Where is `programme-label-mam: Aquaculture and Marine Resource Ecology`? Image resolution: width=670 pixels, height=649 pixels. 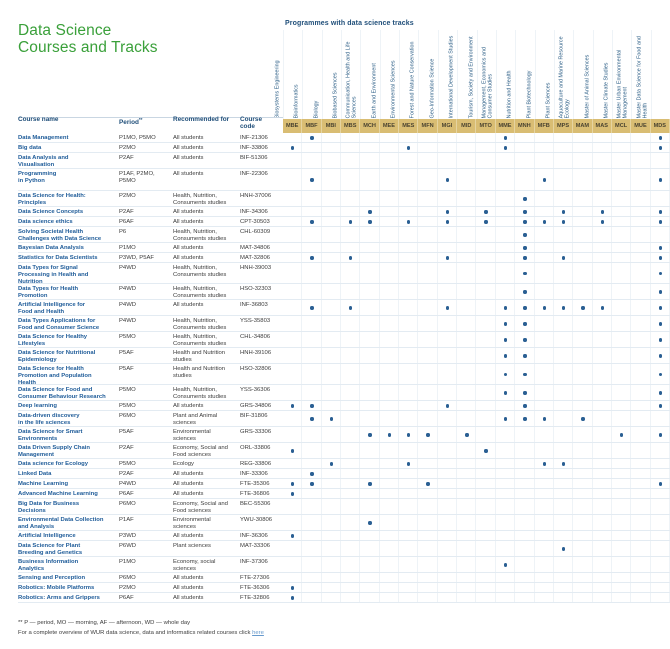 programme-label-mam: Aquaculture and Marine Resource Ecology is located at coordinates (563, 74).